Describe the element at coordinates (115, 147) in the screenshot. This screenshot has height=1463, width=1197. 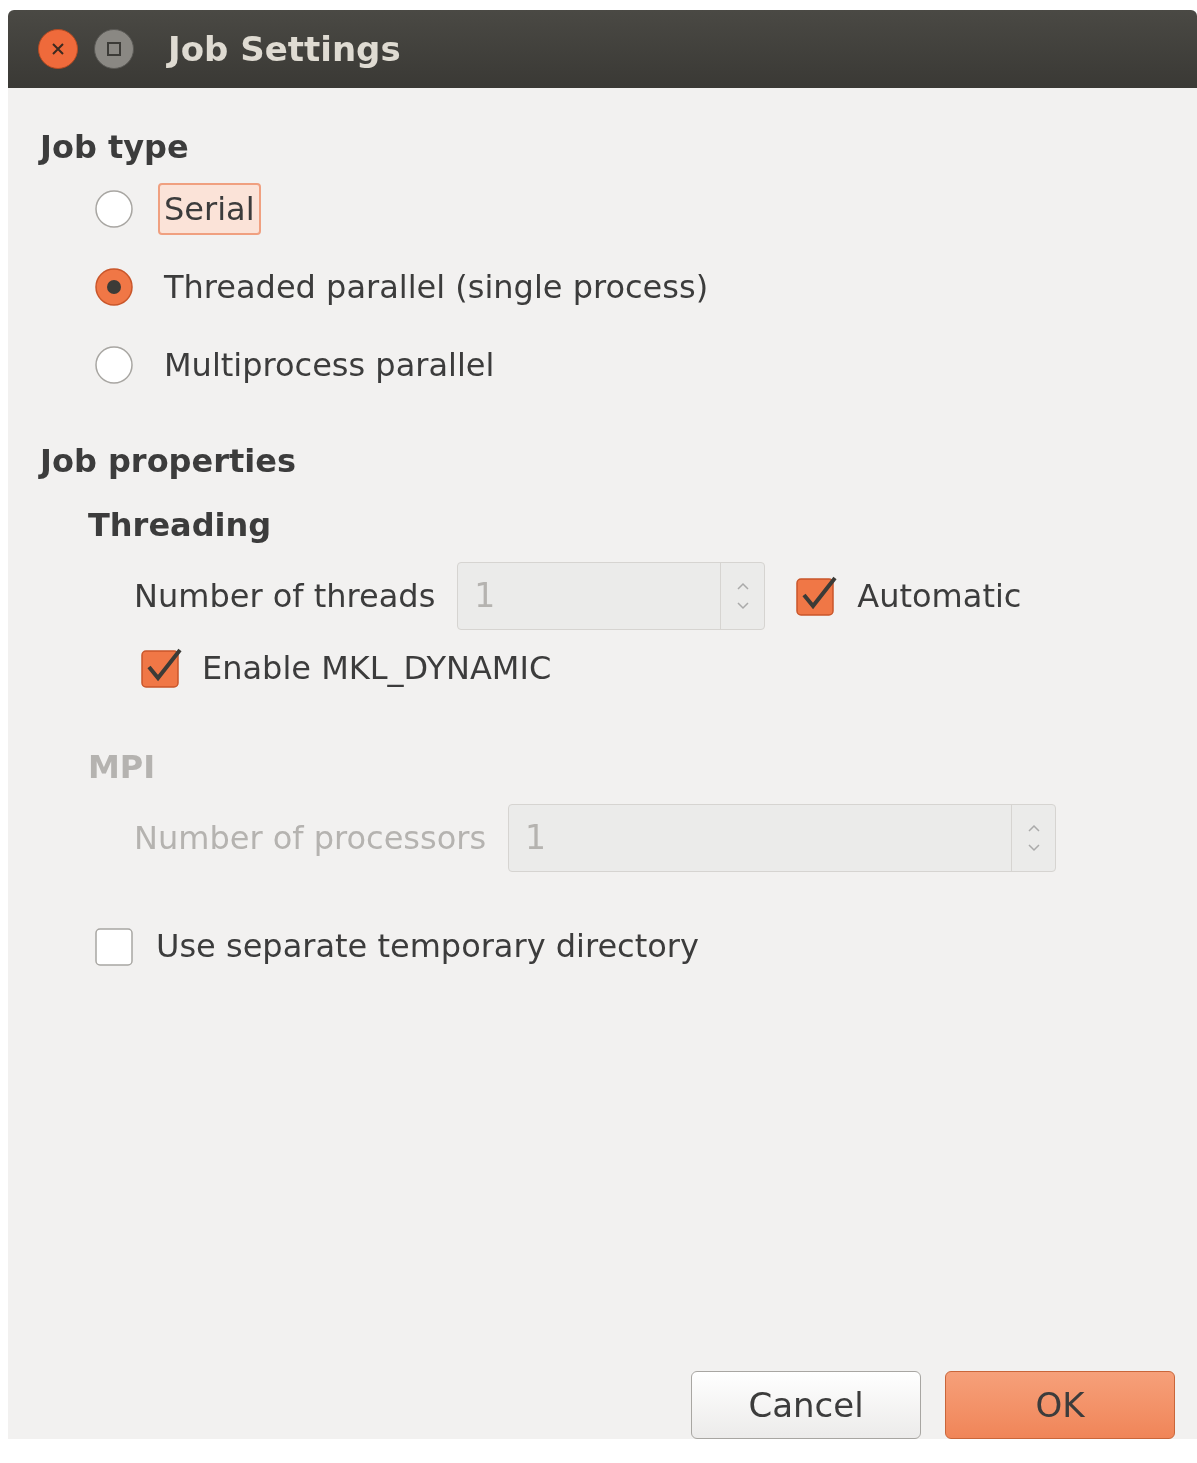
I see `section-heading: Job type` at that location.